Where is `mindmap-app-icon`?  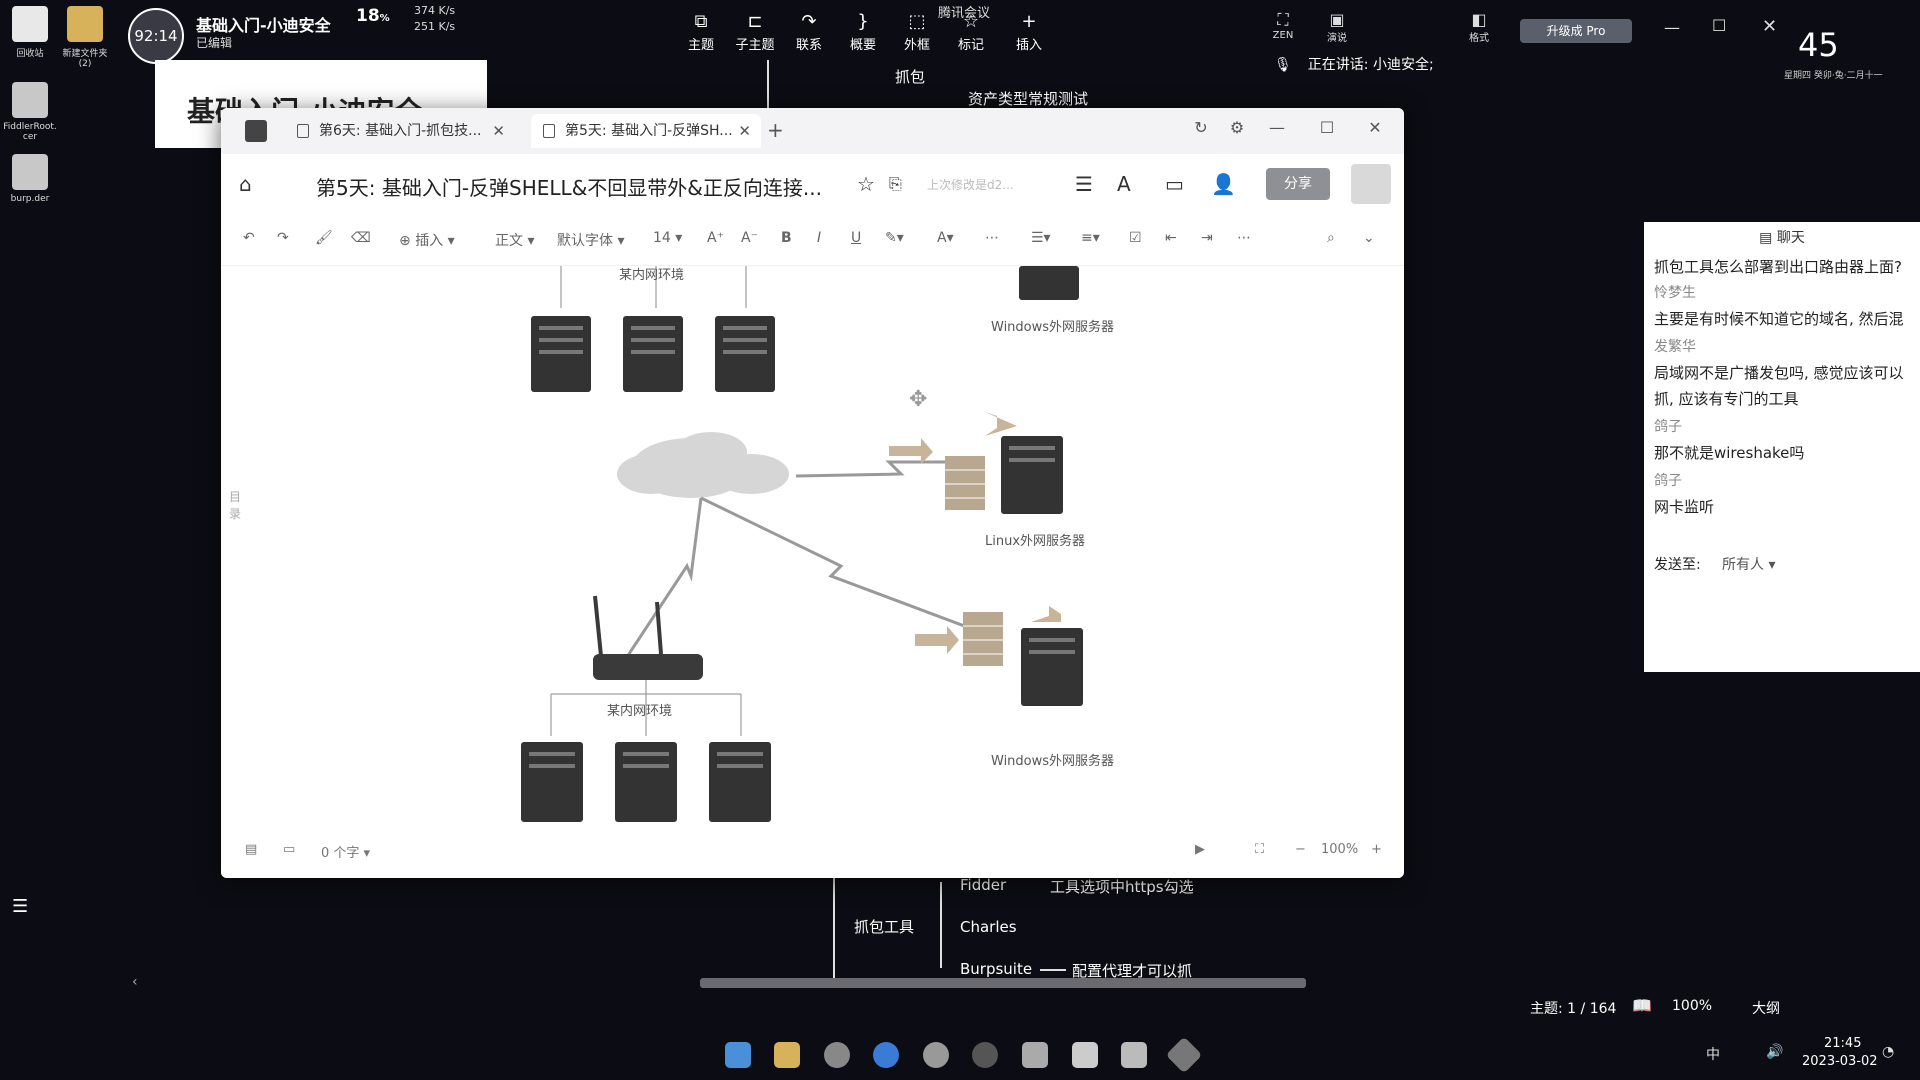
mindmap-app-icon is located at coordinates (1035, 1055).